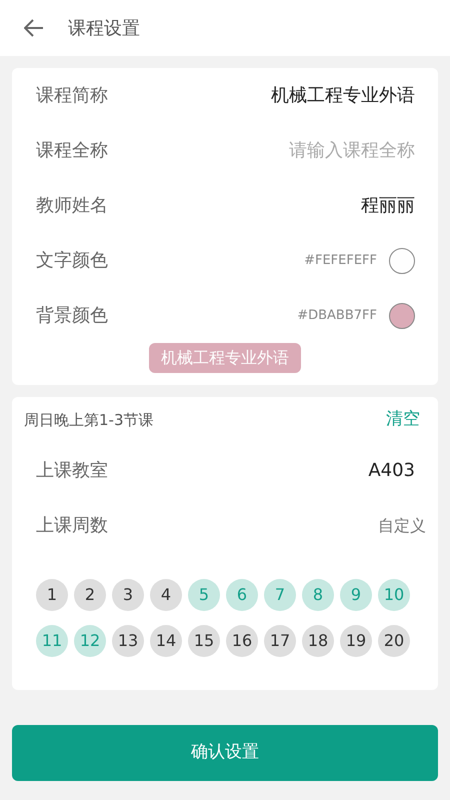 This screenshot has width=450, height=800. What do you see at coordinates (128, 641) in the screenshot?
I see `week-chip: 13` at bounding box center [128, 641].